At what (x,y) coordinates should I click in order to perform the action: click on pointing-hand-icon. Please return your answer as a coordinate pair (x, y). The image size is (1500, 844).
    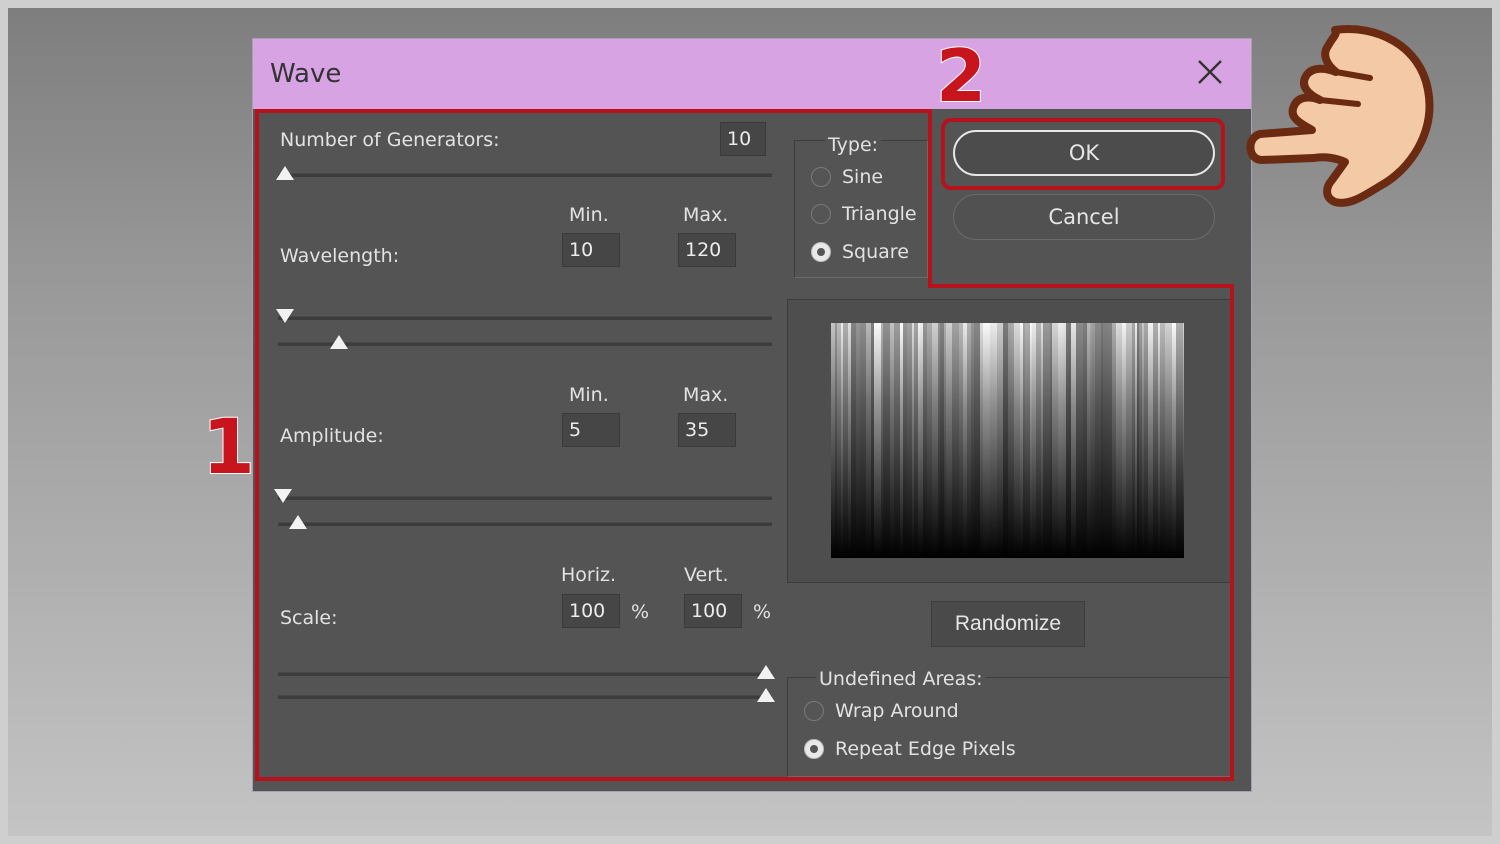
    Looking at the image, I should click on (1340, 116).